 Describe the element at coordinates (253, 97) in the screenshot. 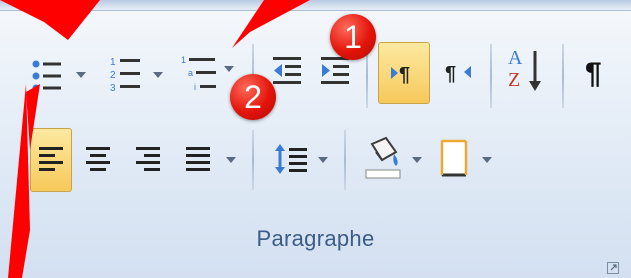

I see `callout-badge-2: 2` at that location.